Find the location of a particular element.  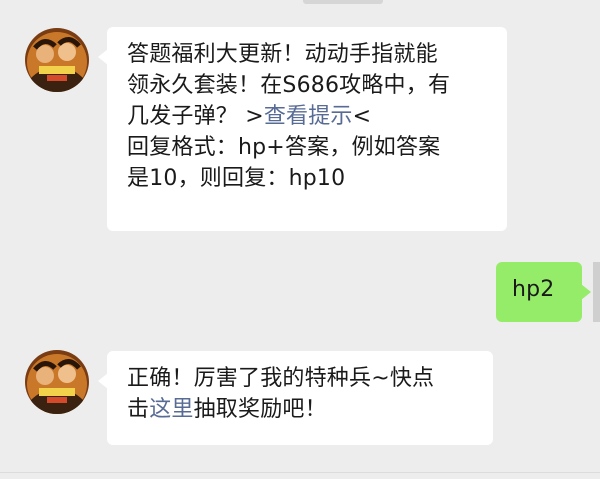

my-avatar is located at coordinates (596, 292).